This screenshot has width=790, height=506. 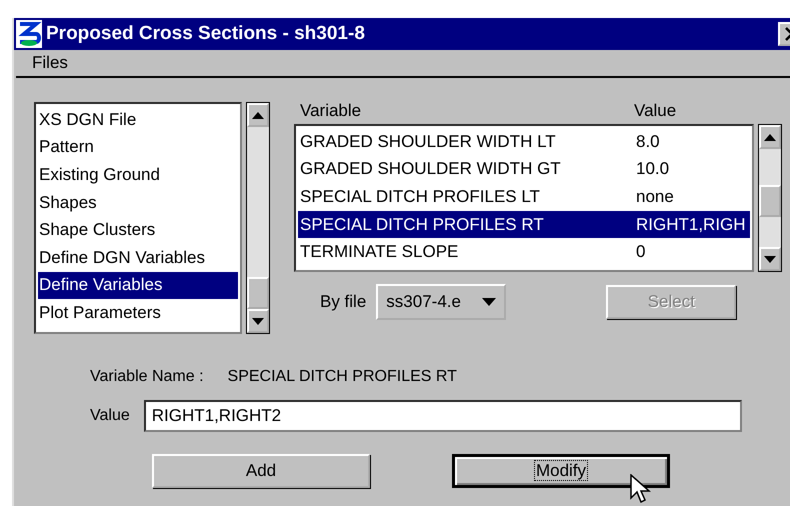 I want to click on by-file-label: By file, so click(x=343, y=302).